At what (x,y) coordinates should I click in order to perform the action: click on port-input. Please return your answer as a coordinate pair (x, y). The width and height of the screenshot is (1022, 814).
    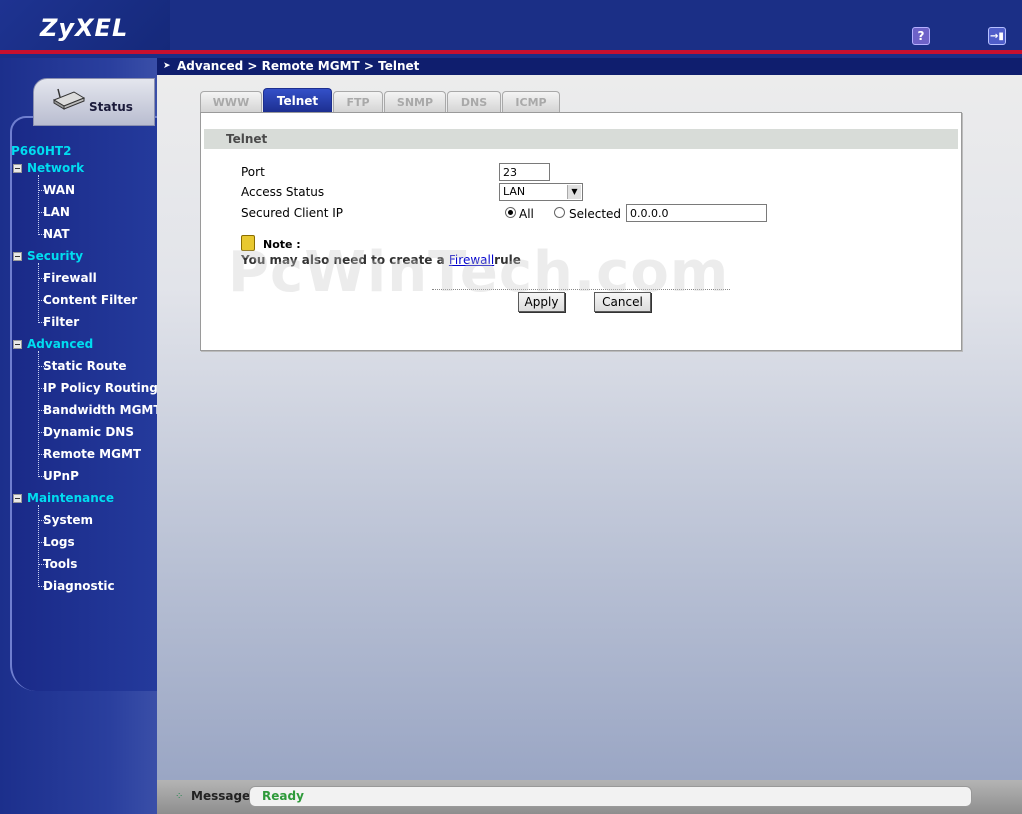
    Looking at the image, I should click on (524, 172).